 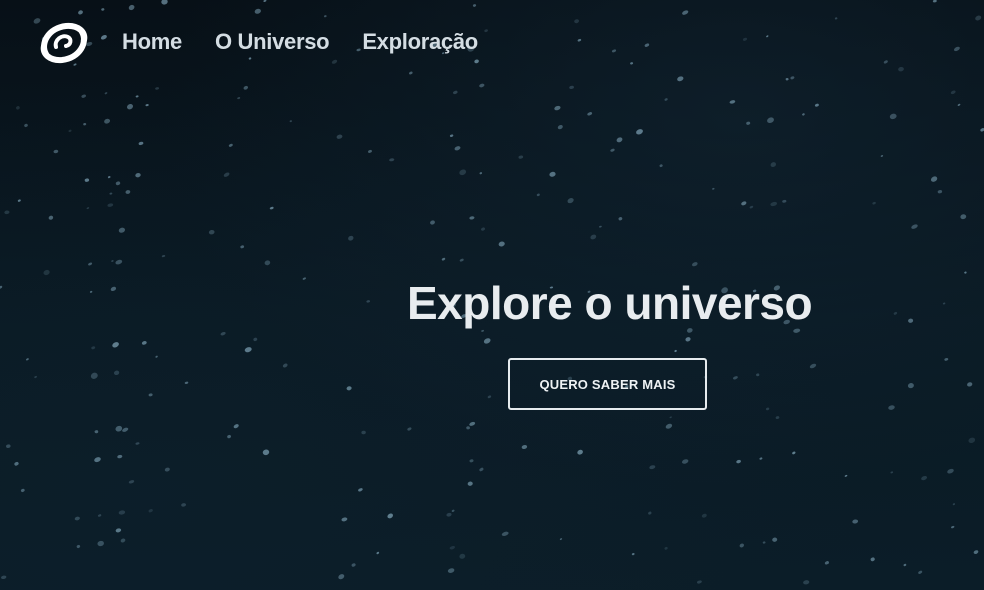 I want to click on swirl-galaxy-logo-icon, so click(x=64, y=43).